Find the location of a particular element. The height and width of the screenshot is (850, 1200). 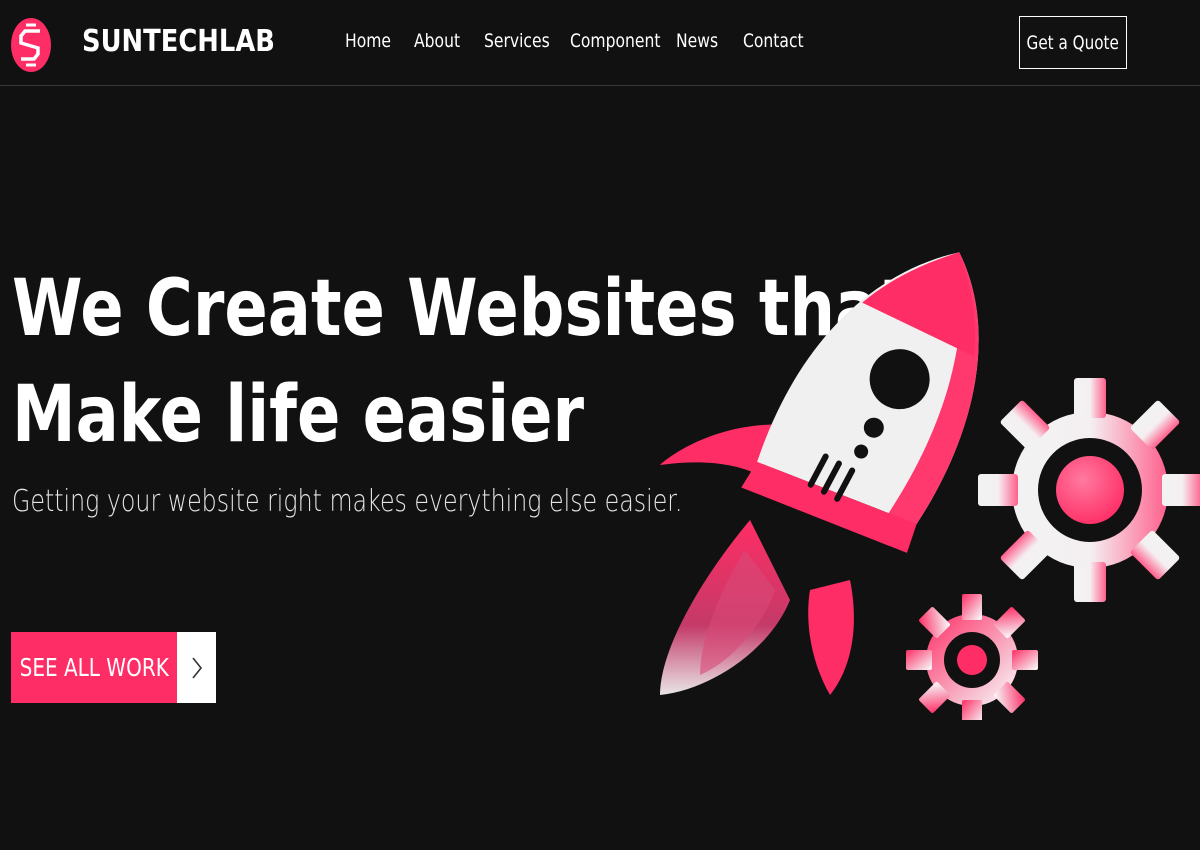

cta-arrow-box is located at coordinates (196, 667).